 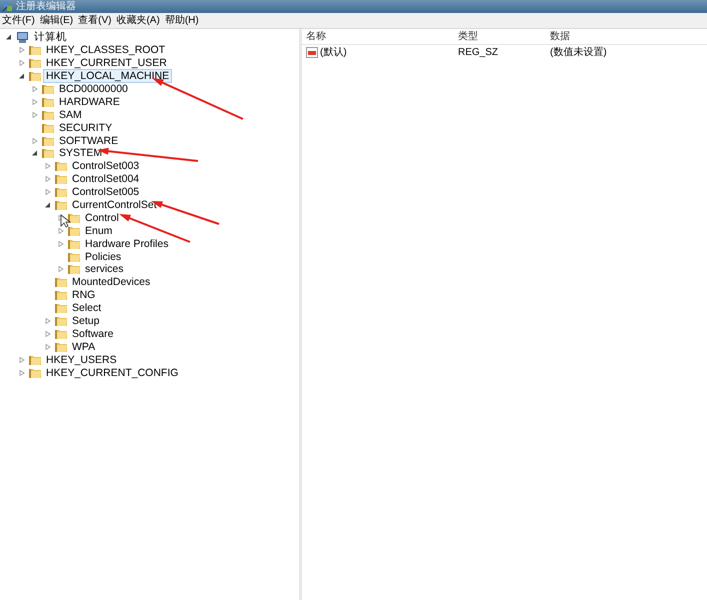 I want to click on menu-item: 收藏夹(A), so click(x=138, y=20).